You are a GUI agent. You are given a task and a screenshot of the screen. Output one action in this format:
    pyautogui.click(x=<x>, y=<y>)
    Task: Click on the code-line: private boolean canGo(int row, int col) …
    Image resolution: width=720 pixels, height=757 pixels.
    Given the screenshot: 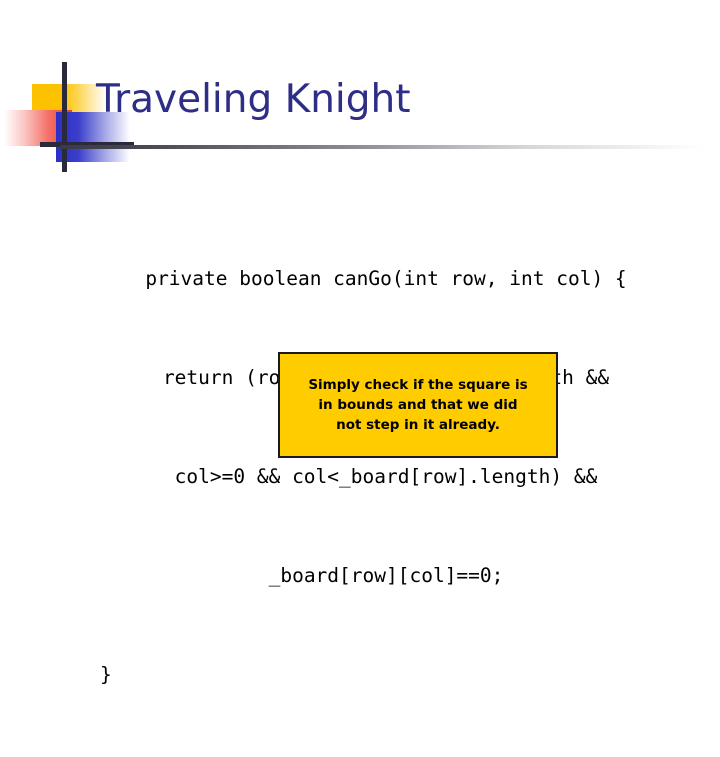 What is the action you would take?
    pyautogui.click(x=386, y=278)
    